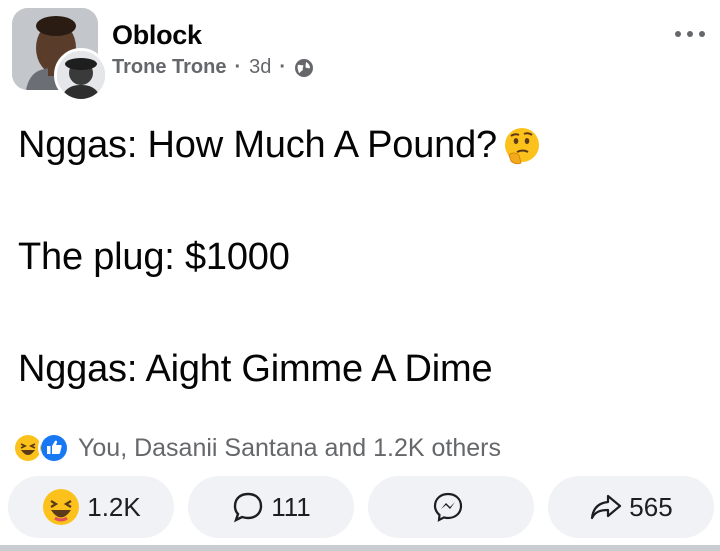 The height and width of the screenshot is (551, 720). Describe the element at coordinates (255, 369) in the screenshot. I see `post-line-3: Nggas: Aight Gimme A Dime` at that location.